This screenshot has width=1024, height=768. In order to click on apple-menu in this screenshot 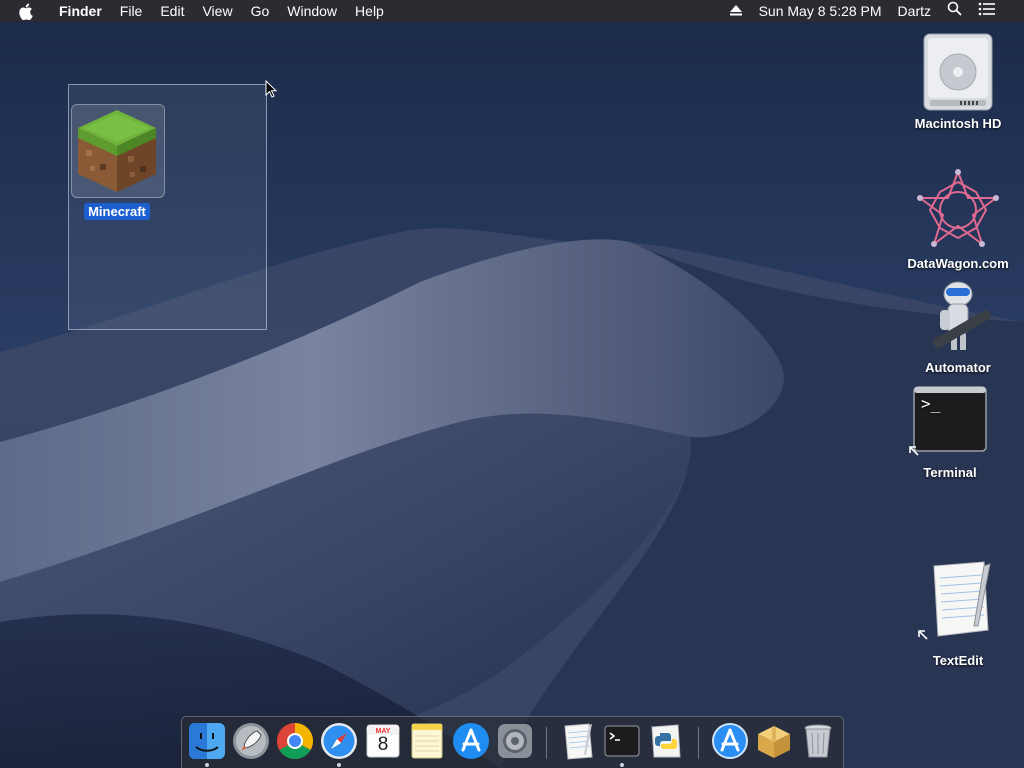, I will do `click(25, 11)`.